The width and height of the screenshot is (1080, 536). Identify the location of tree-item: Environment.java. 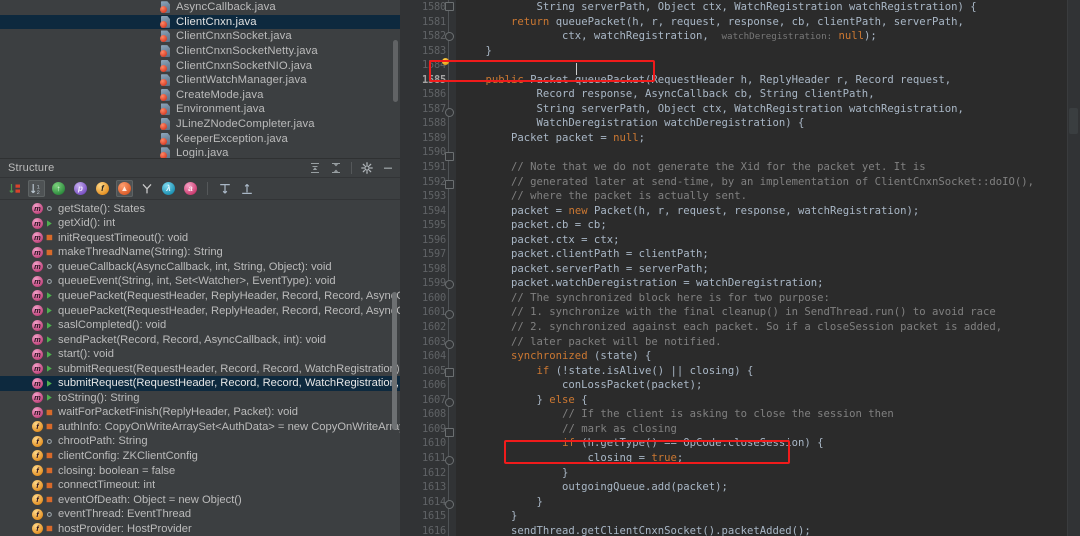
(200, 109).